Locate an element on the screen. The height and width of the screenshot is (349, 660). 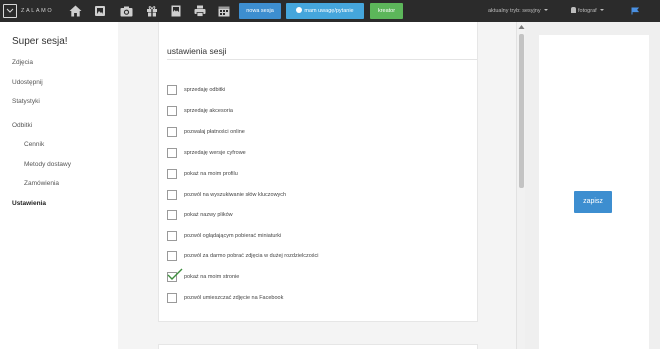
view-mode-dropdown: aktualny tryb: sesyjny is located at coordinates (518, 11).